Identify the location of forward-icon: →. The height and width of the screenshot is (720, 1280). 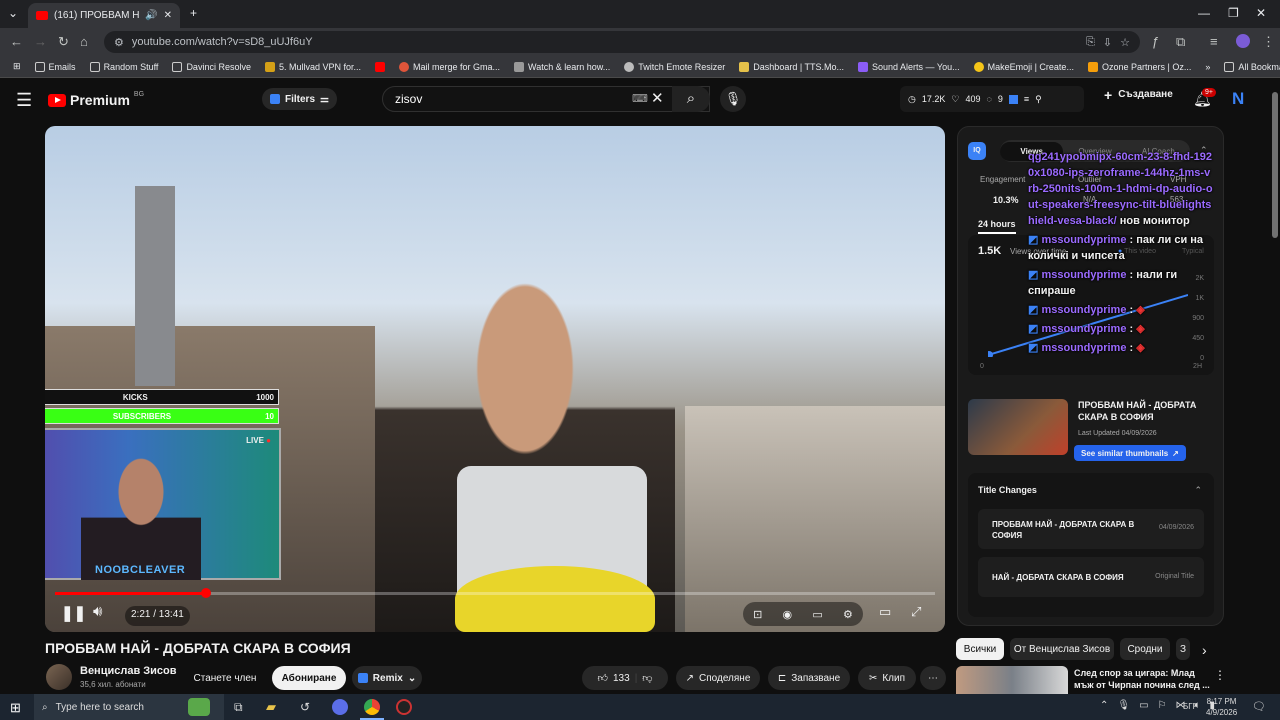
(40, 41).